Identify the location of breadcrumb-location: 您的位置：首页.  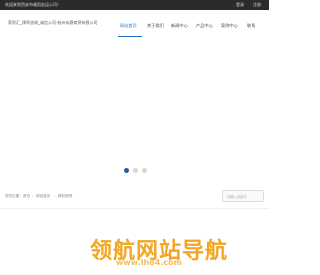
(18, 196).